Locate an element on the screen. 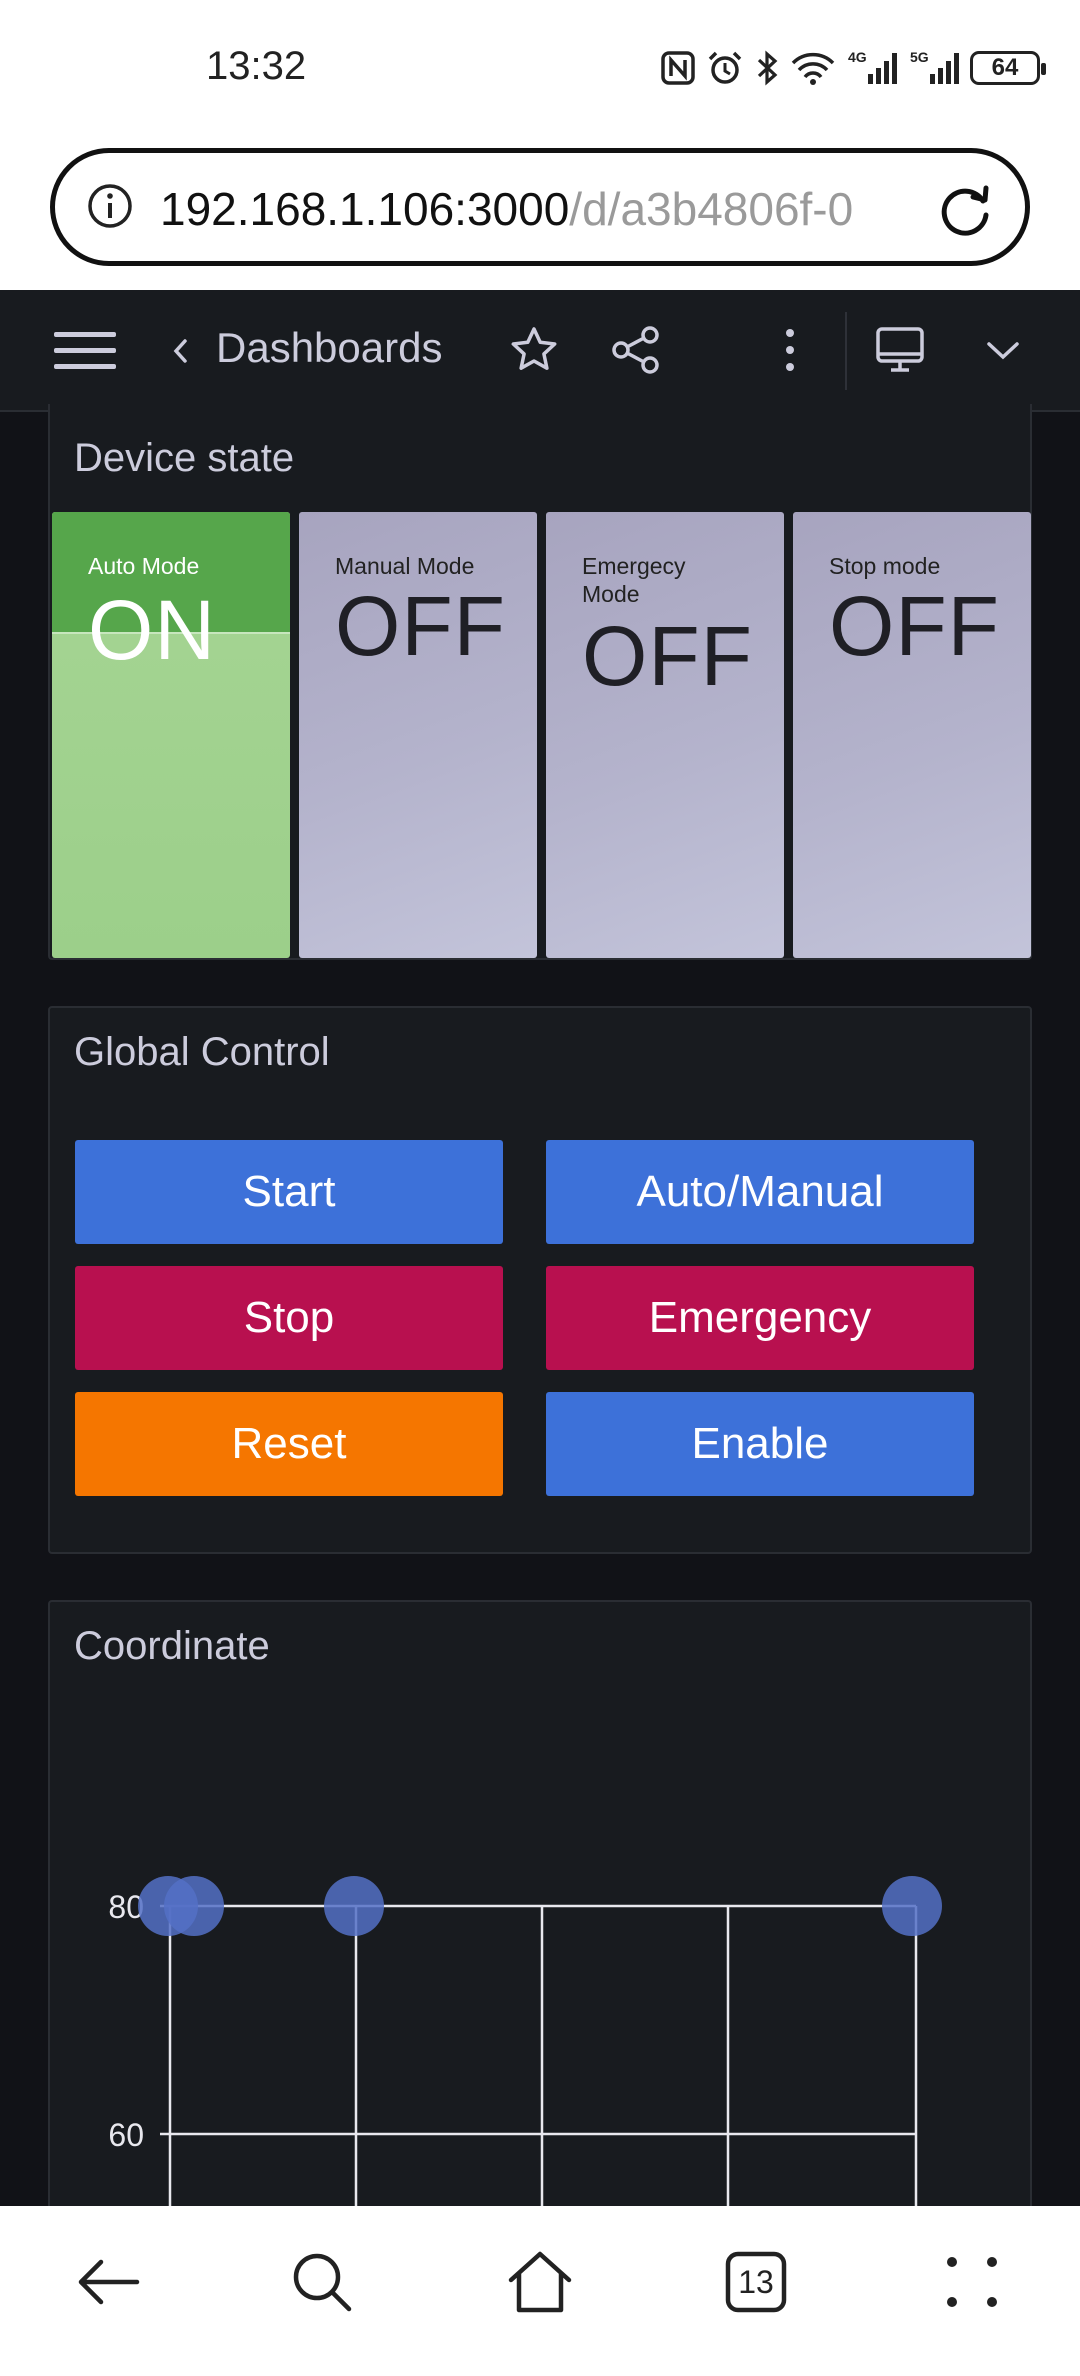  tile-label: Auto Mode is located at coordinates (144, 566).